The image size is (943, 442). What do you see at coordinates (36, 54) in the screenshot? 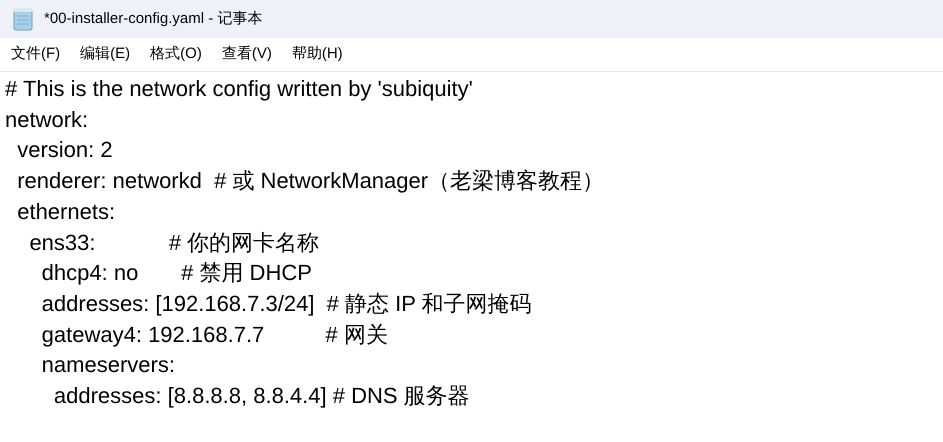
I see `menu-item: 文件(F)` at bounding box center [36, 54].